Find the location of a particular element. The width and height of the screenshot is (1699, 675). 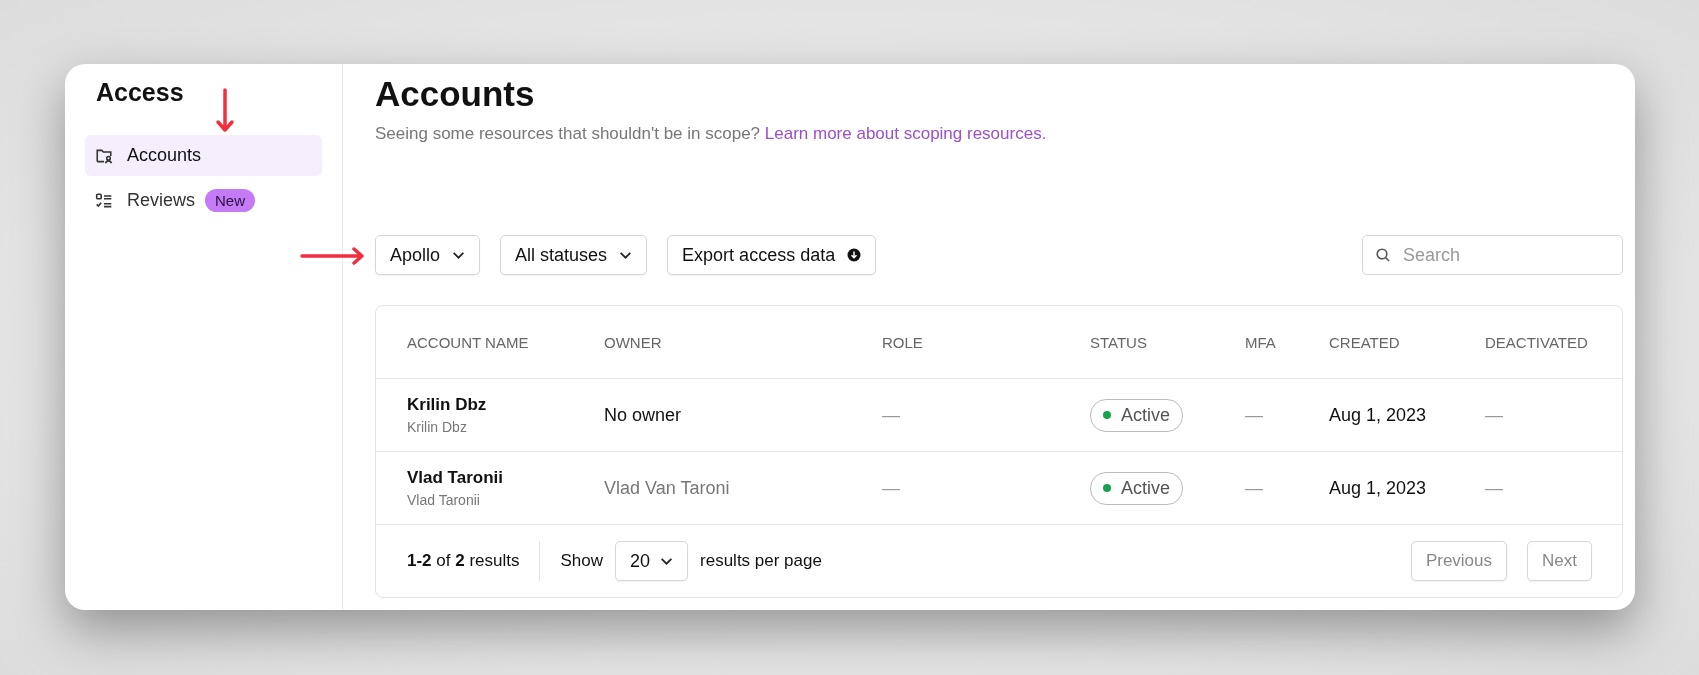

owner-cell-text: No owner is located at coordinates (643, 415).